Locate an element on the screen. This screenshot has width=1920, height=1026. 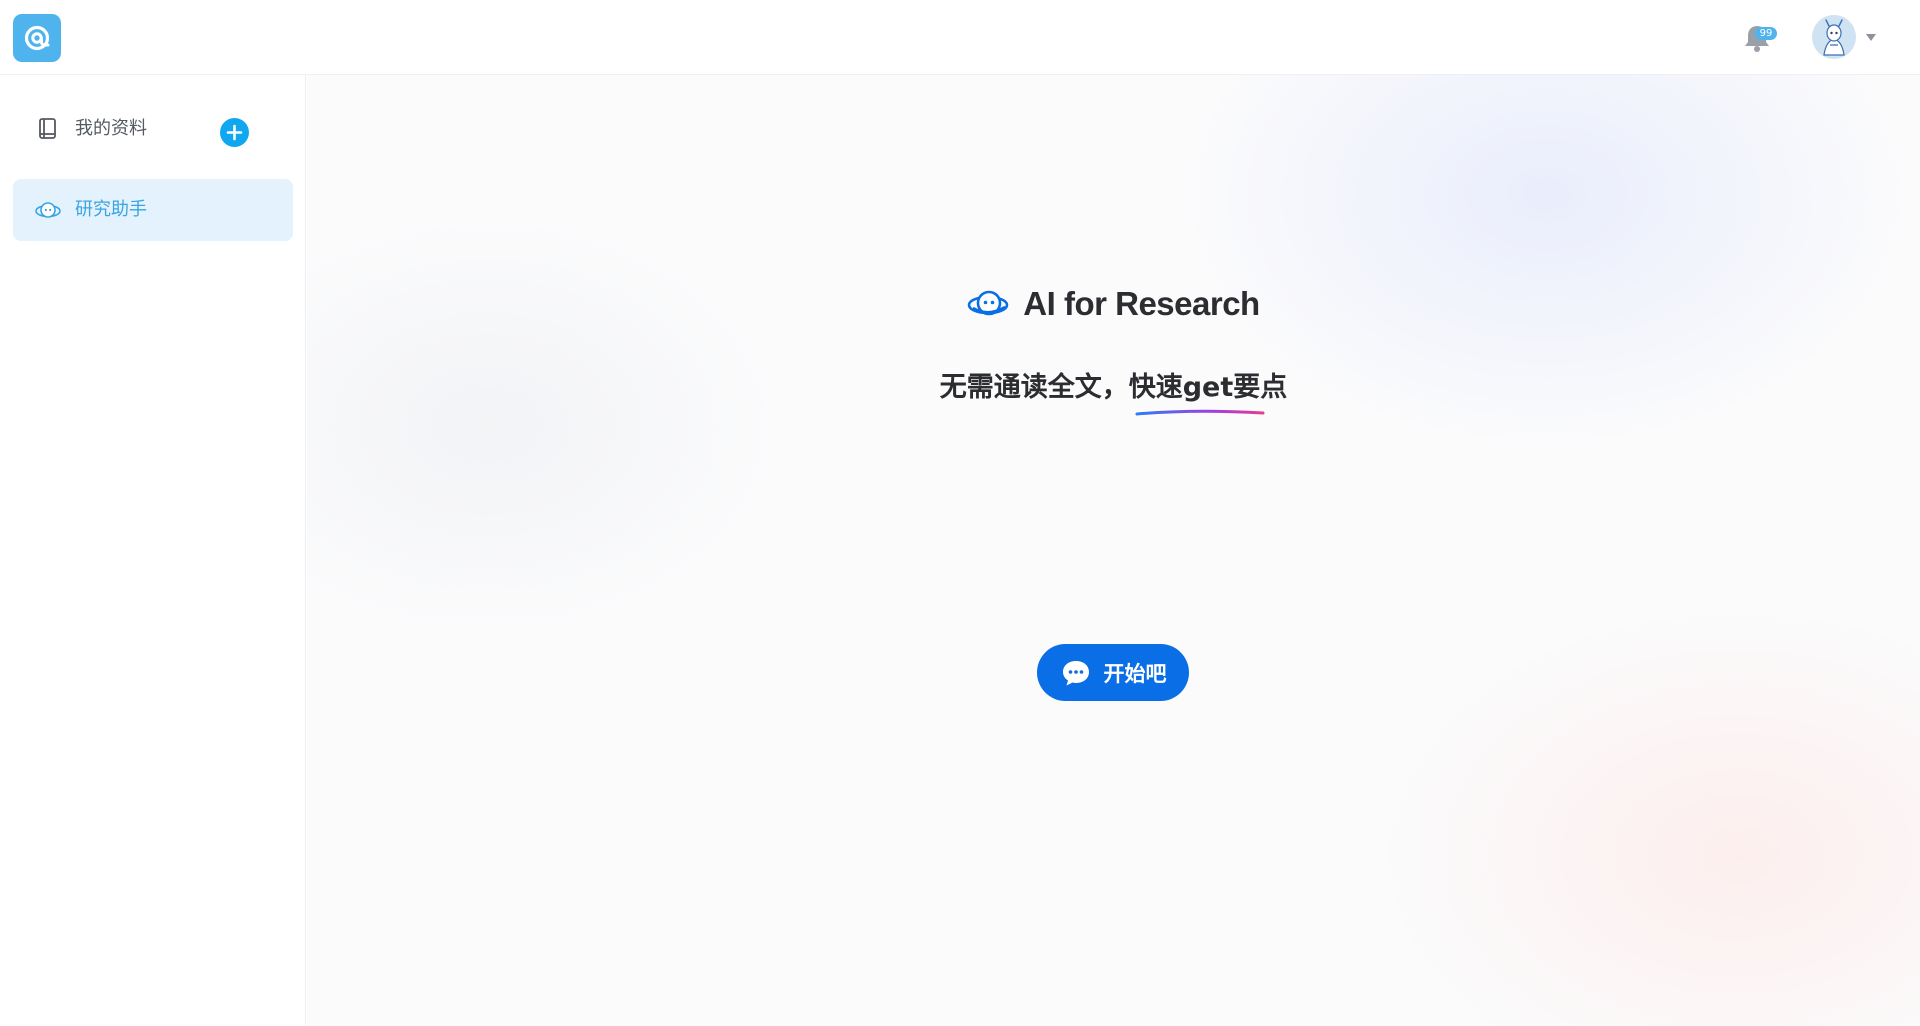
sidebar-item-my-materials: 我的资料 is located at coordinates (153, 129).